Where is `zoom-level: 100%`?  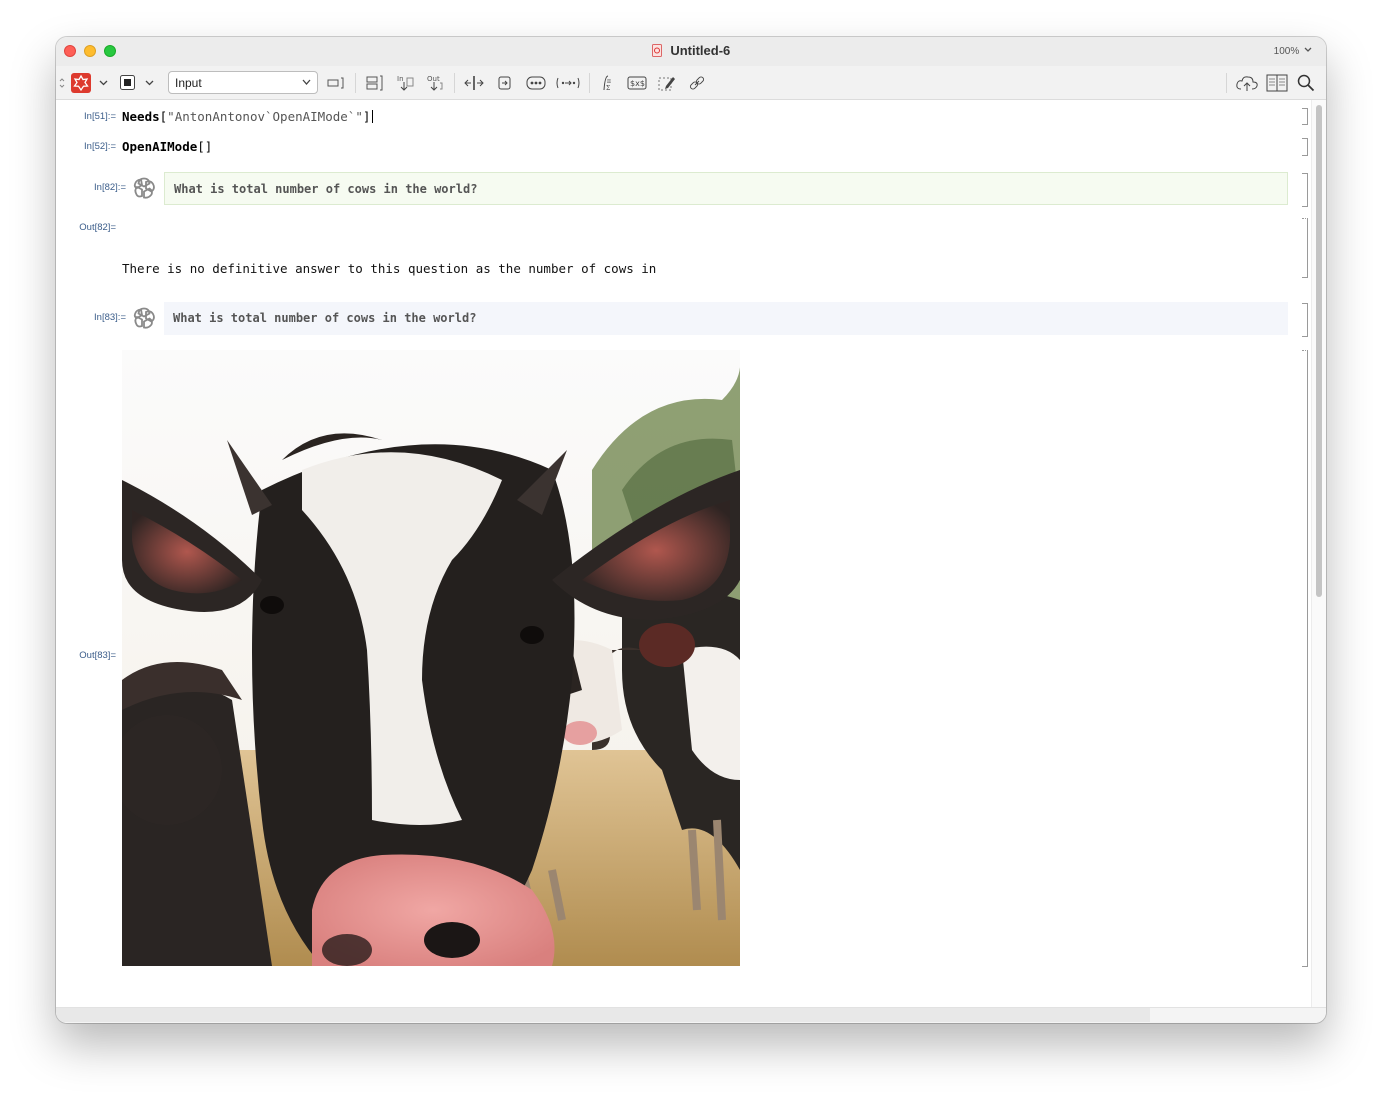
zoom-level: 100% is located at coordinates (1286, 51).